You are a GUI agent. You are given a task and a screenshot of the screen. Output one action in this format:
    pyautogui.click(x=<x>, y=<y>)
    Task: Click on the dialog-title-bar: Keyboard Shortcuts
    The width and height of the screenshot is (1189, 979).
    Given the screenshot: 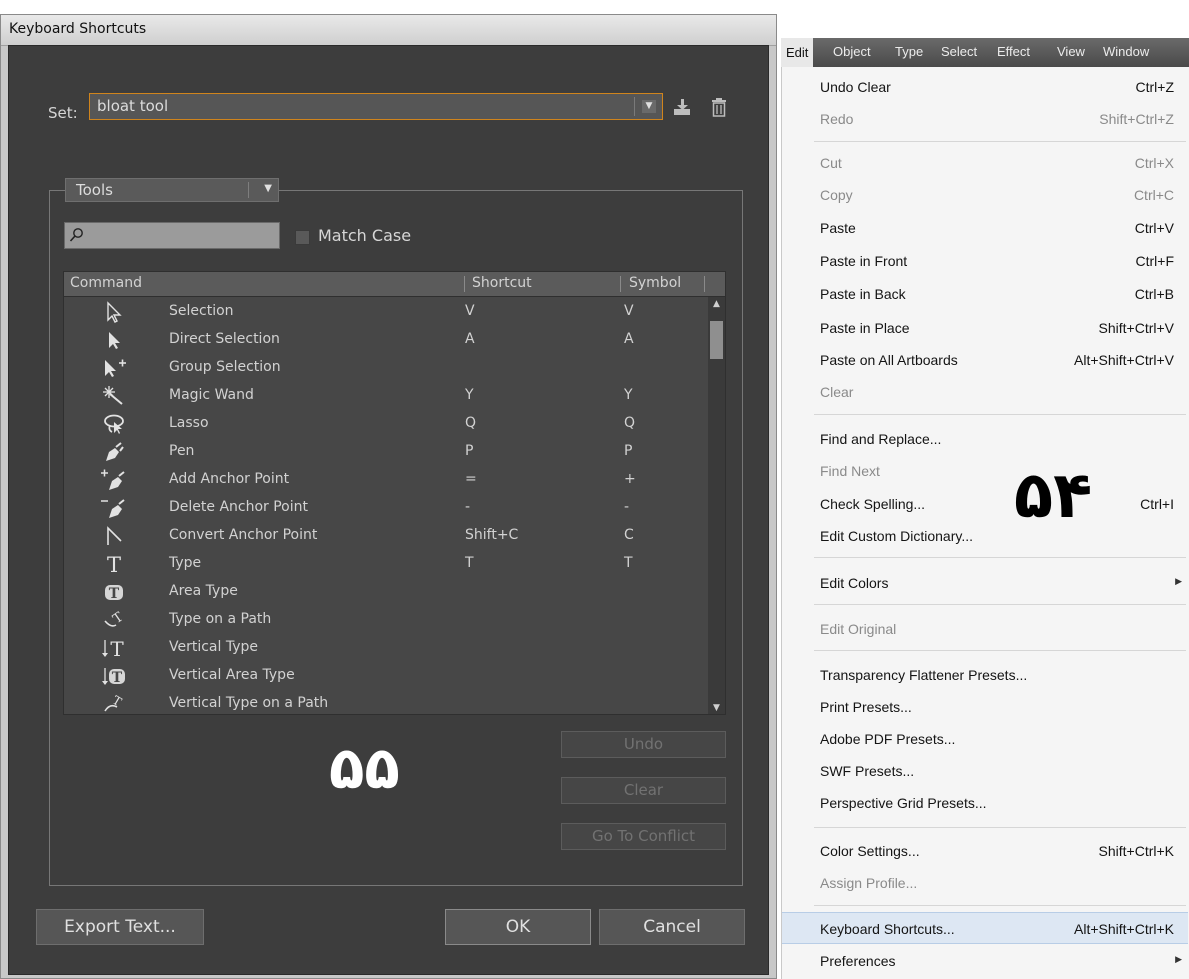 What is the action you would take?
    pyautogui.click(x=388, y=30)
    